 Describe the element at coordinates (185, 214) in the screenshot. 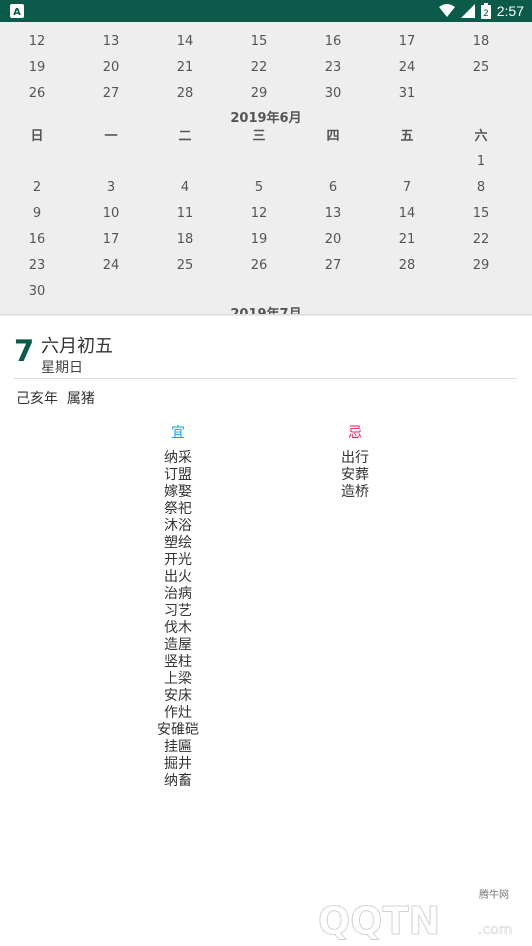

I see `day-cell: 11` at that location.